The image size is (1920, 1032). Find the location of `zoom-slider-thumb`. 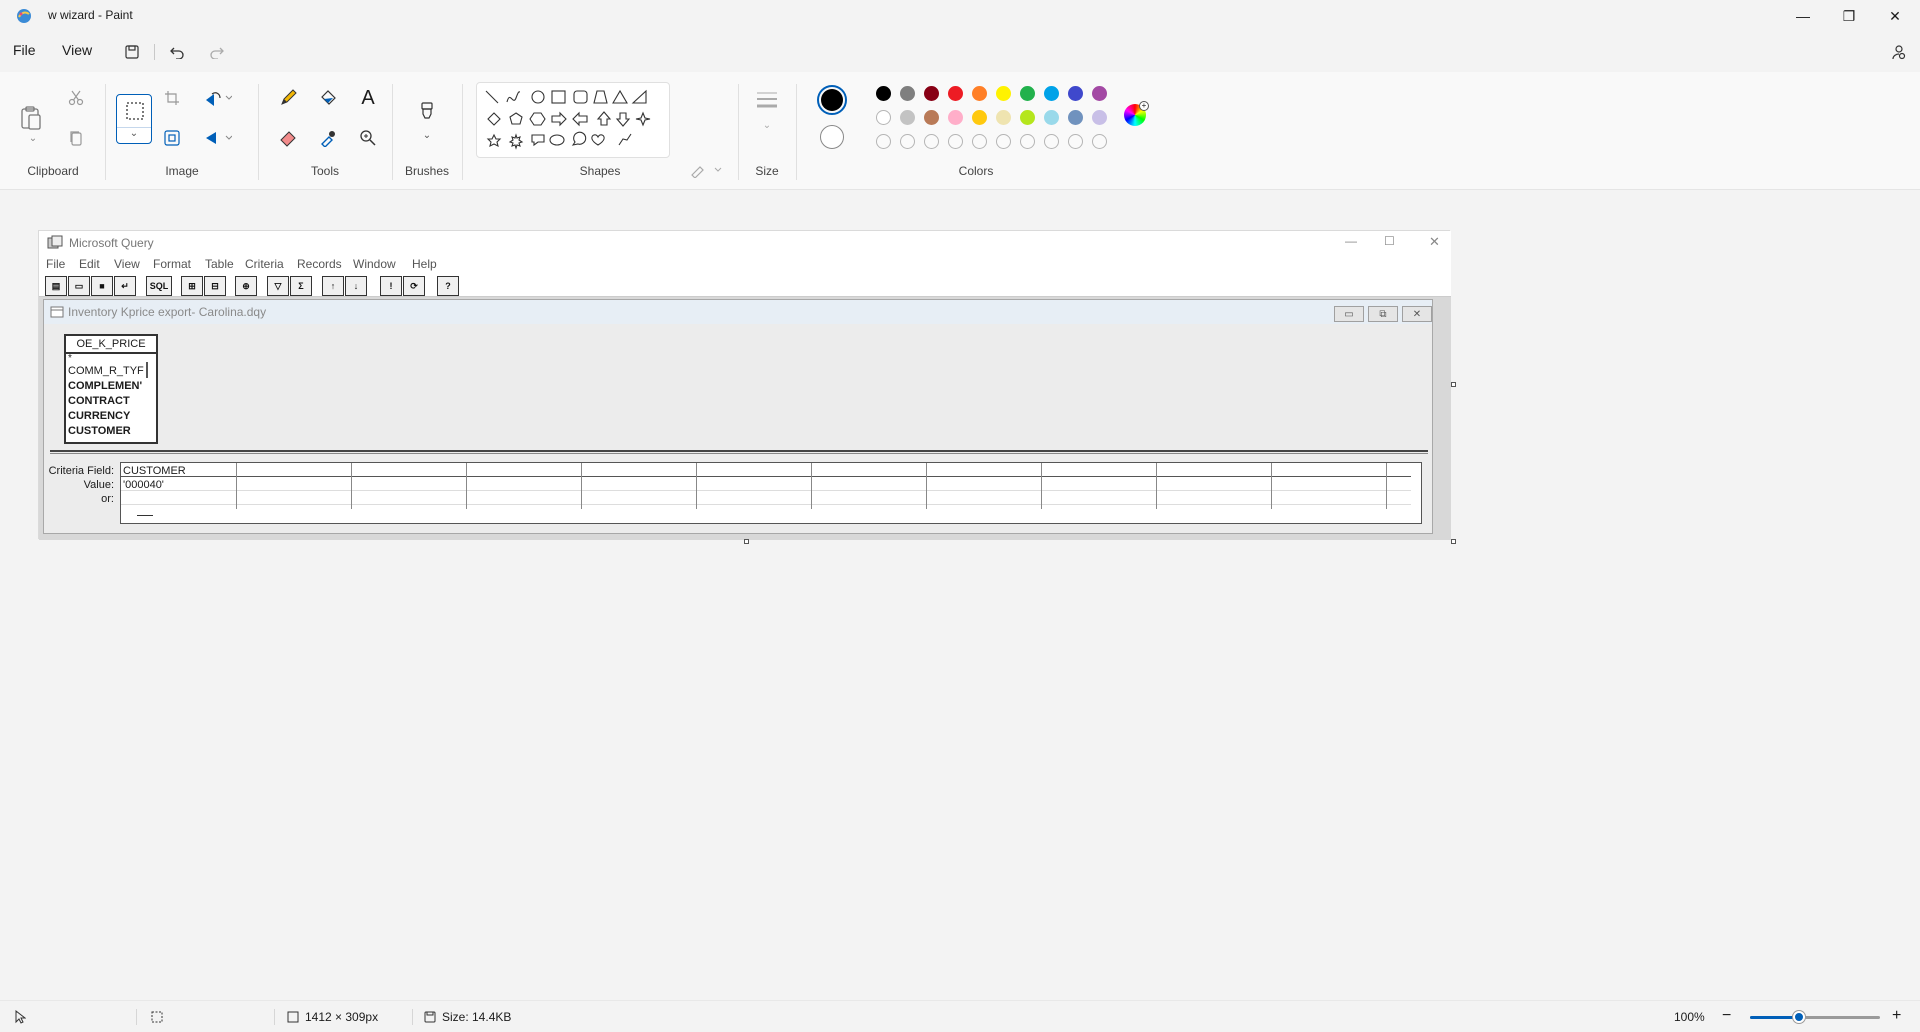

zoom-slider-thumb is located at coordinates (1799, 1017).